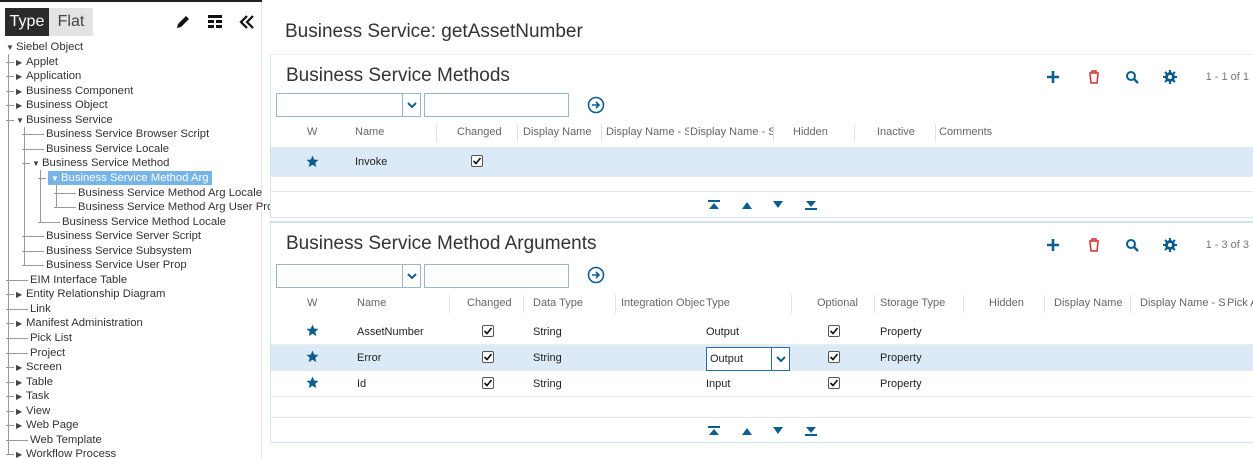 This screenshot has height=458, width=1253. I want to click on tree-node: ▶ View, so click(33, 411).